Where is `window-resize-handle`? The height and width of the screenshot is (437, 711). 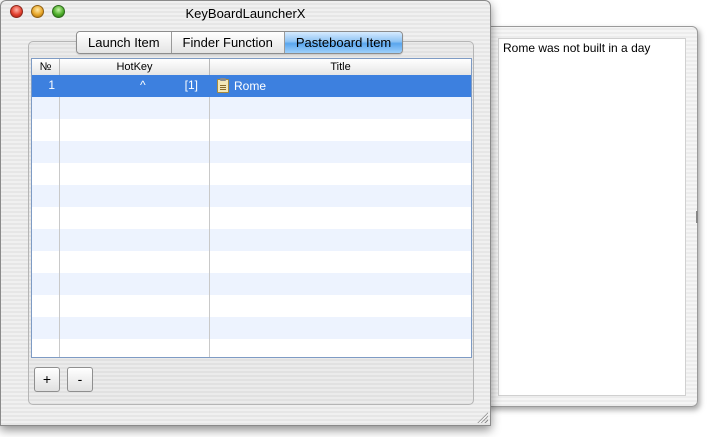 window-resize-handle is located at coordinates (482, 417).